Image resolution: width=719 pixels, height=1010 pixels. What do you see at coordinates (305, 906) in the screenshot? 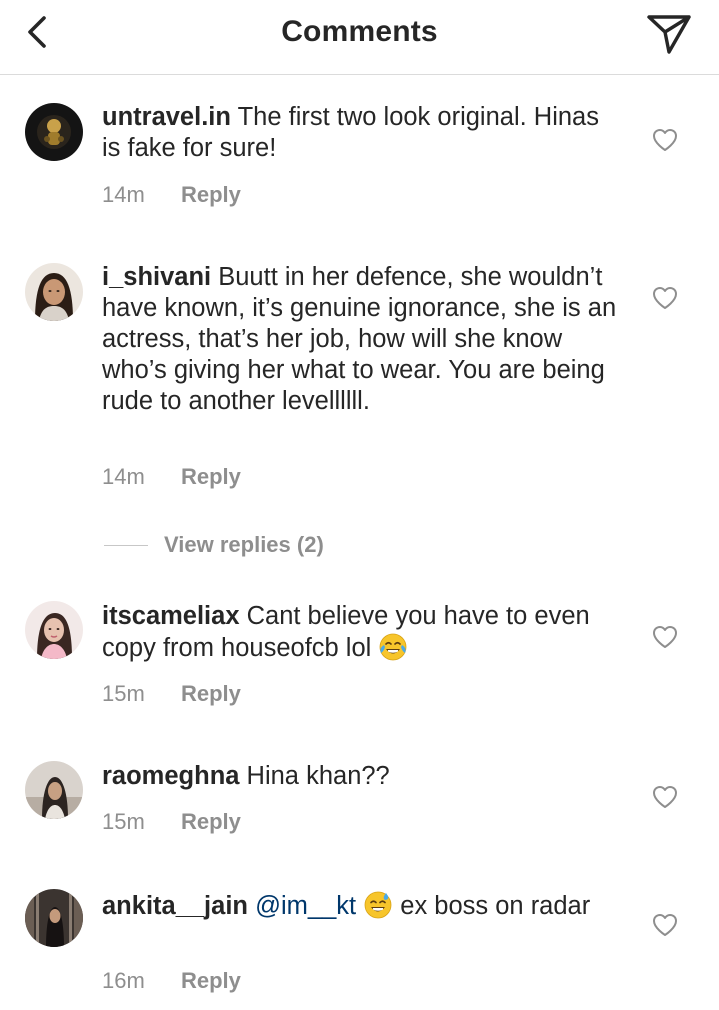
I see `comment-mention: @im__kt` at bounding box center [305, 906].